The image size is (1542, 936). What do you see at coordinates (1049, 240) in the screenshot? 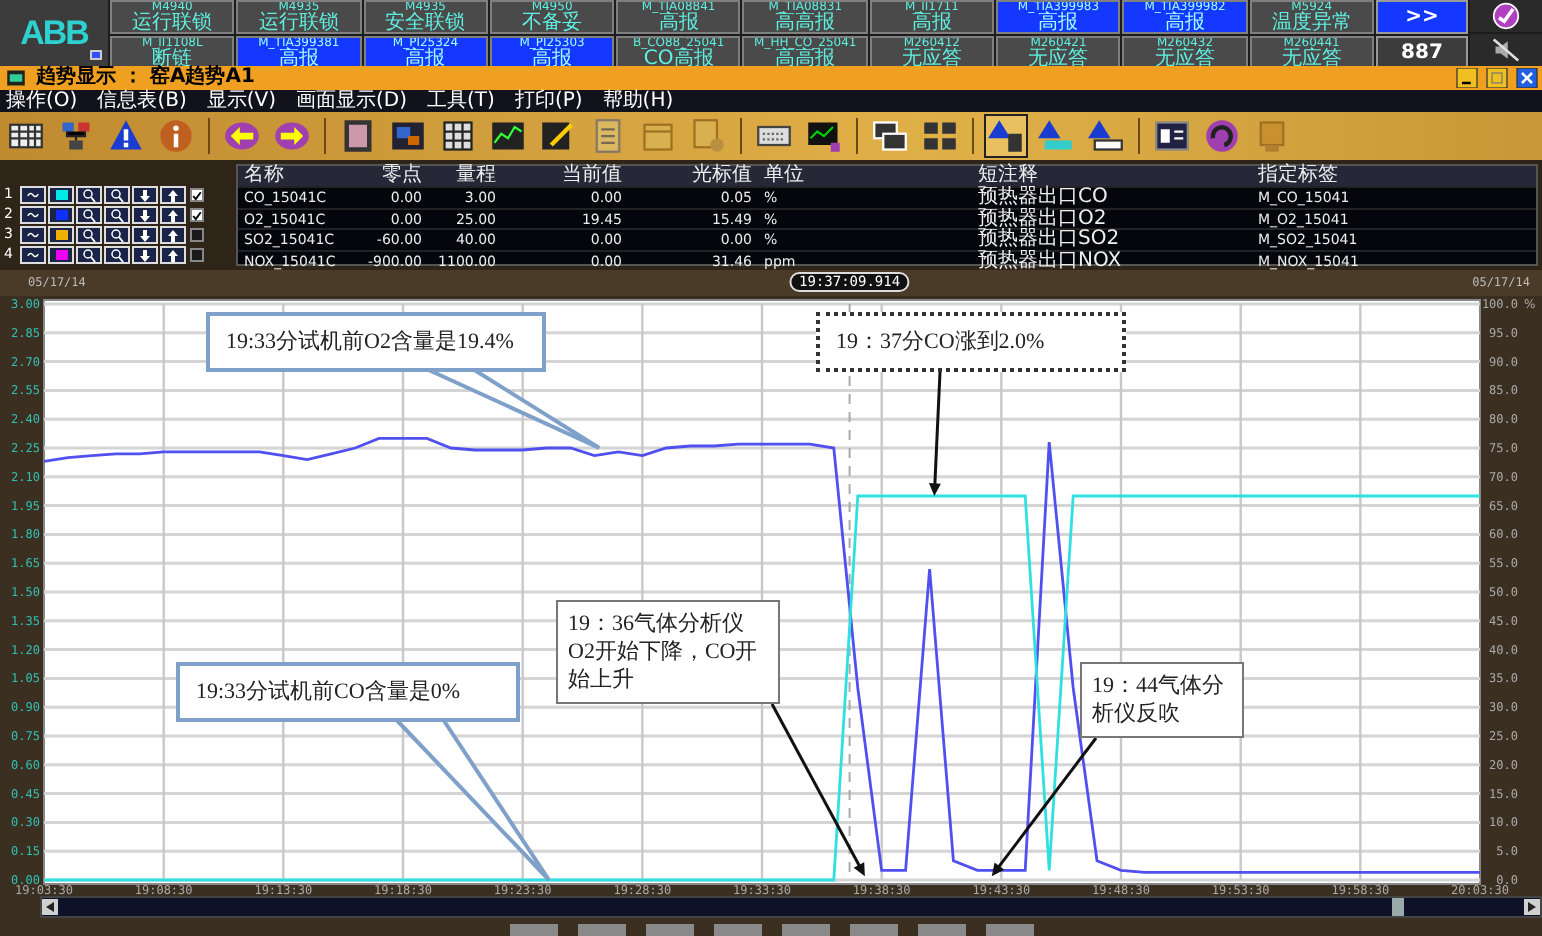
I see `table-cell-text: 预热器出口SO2` at bounding box center [1049, 240].